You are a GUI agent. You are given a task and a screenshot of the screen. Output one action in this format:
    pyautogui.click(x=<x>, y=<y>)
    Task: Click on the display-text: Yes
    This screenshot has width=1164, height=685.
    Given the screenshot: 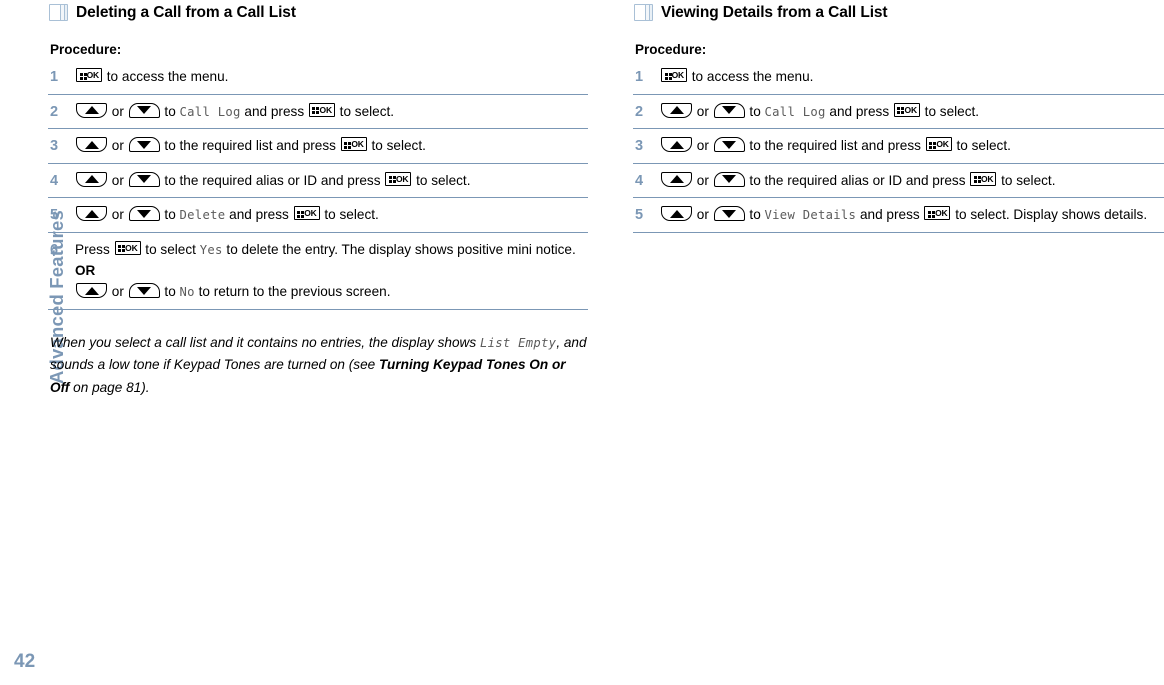 What is the action you would take?
    pyautogui.click(x=211, y=249)
    